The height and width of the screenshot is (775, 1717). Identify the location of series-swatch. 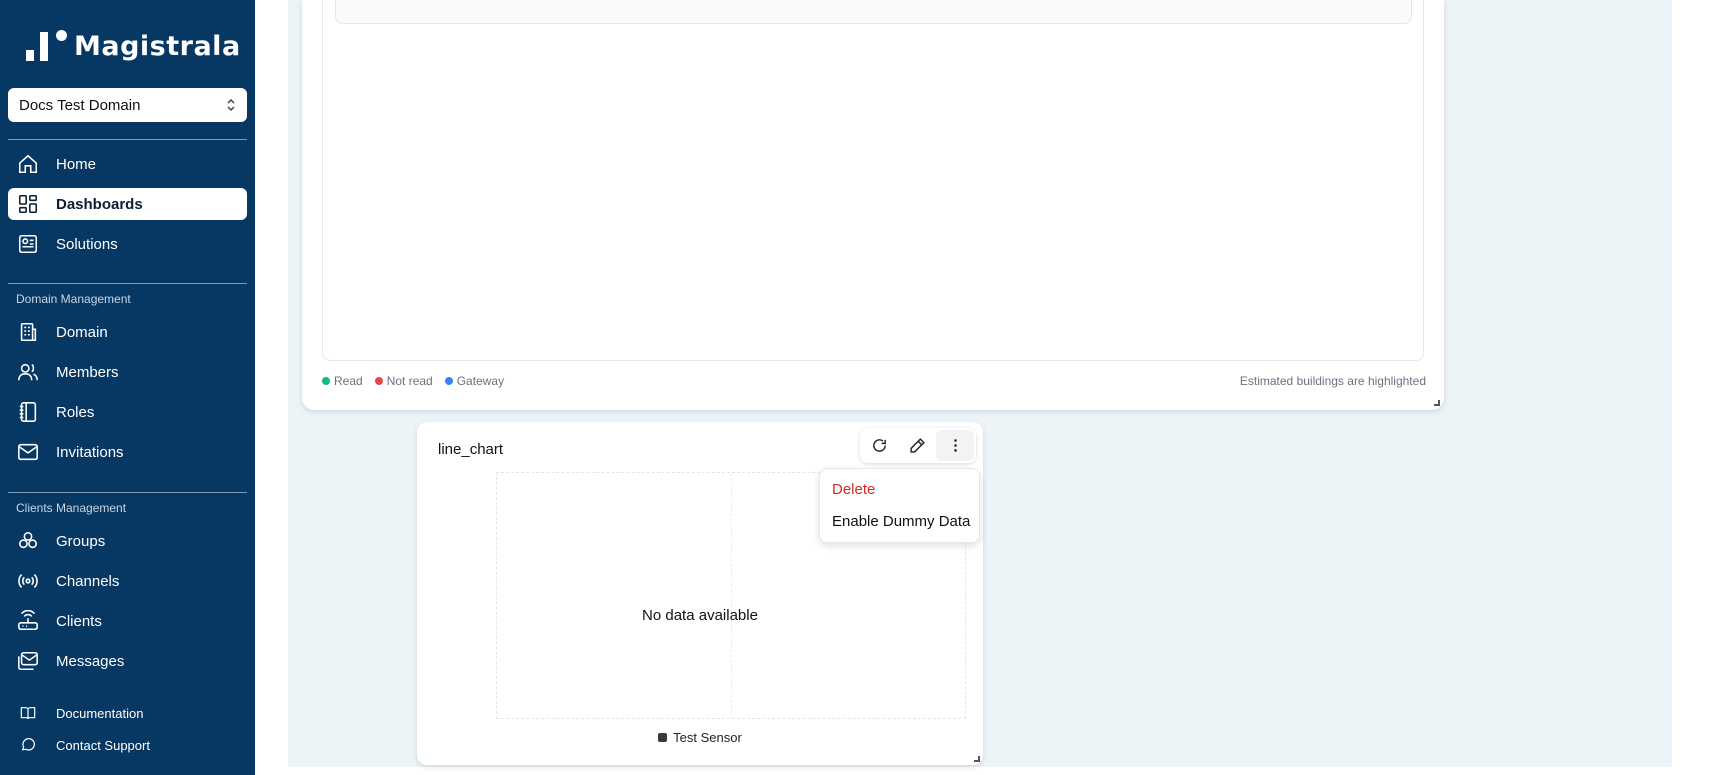
(663, 737).